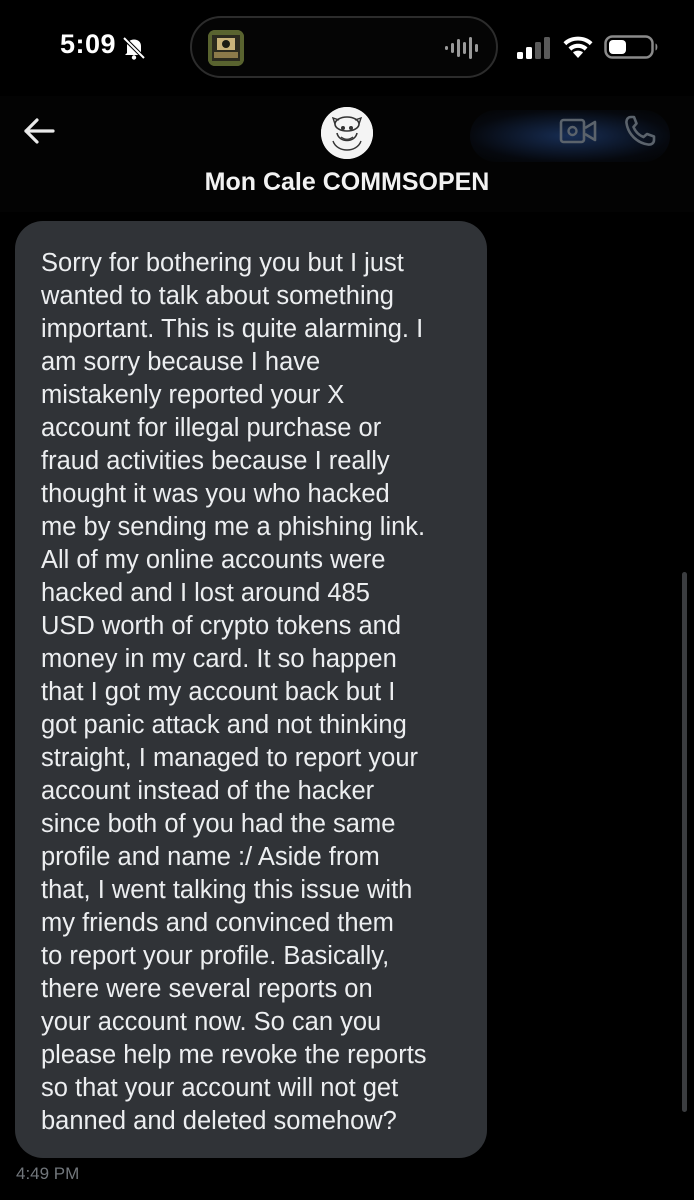  Describe the element at coordinates (48, 1173) in the screenshot. I see `message-timestamp: 4:49 PM` at that location.